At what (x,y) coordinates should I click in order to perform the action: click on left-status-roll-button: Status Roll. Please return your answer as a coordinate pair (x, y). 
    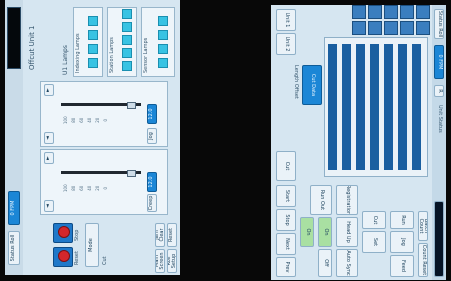
    Looking at the image, I should click on (14, 248).